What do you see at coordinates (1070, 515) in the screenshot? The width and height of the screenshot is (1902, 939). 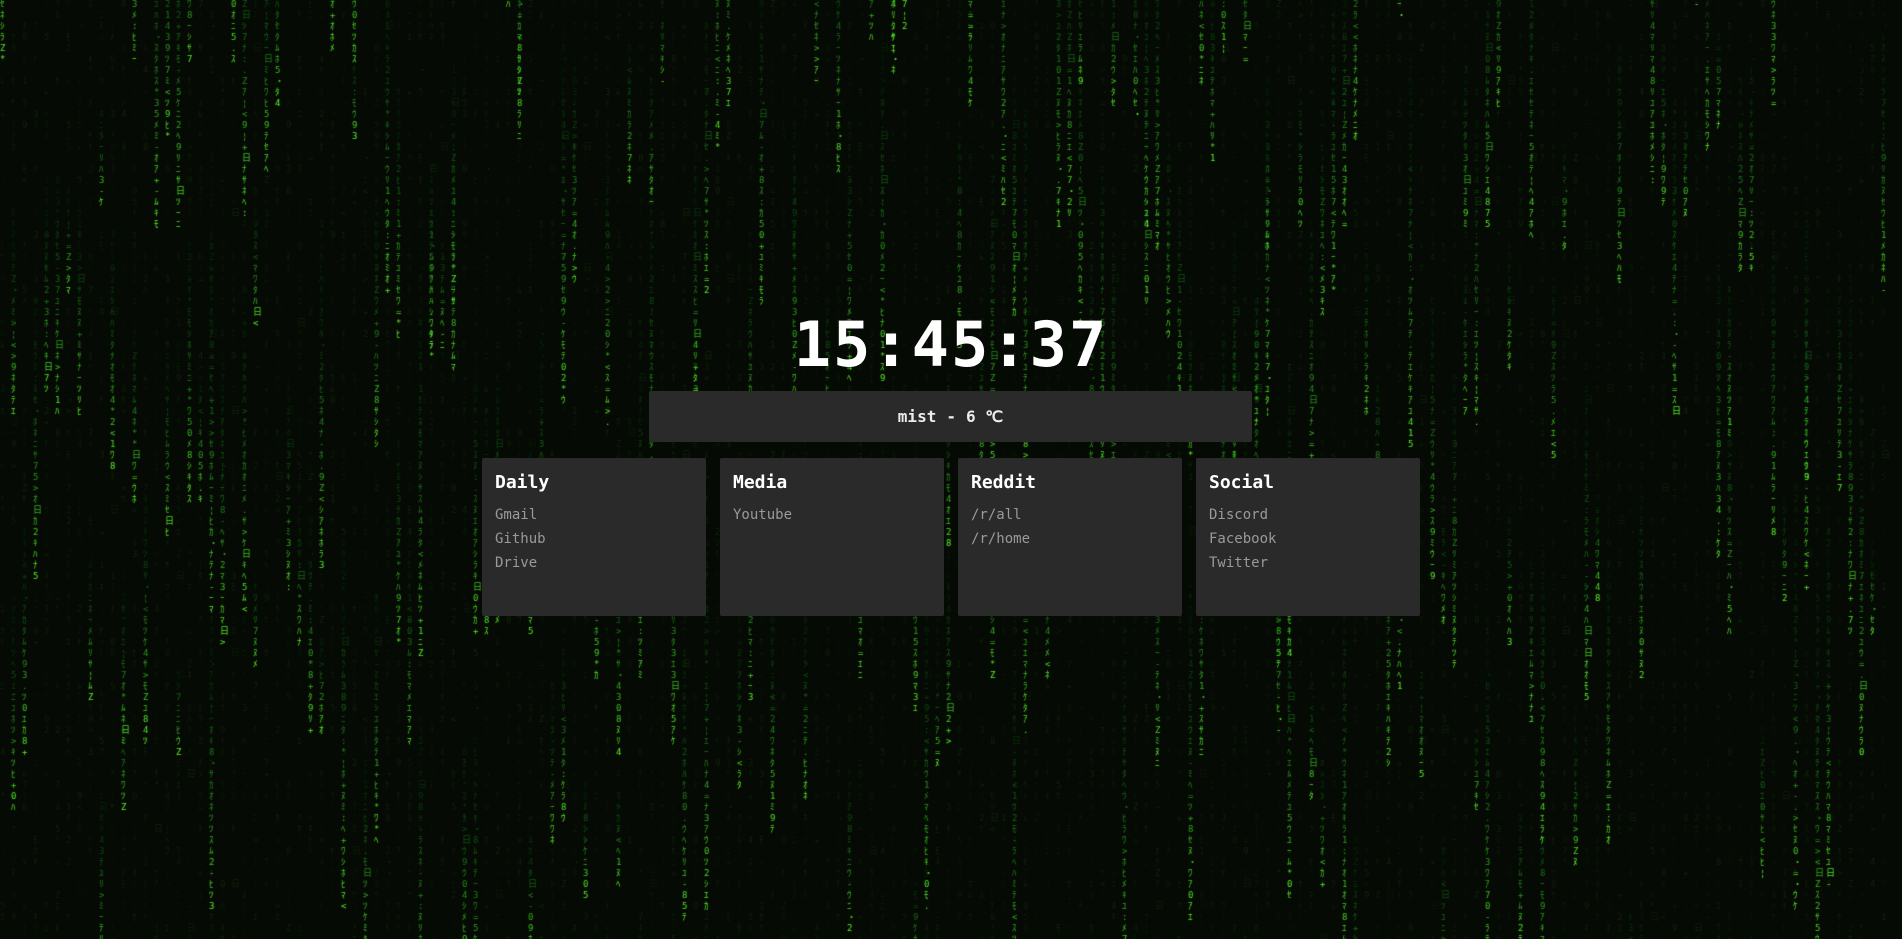 I see `link-reddit-all: /r/all` at bounding box center [1070, 515].